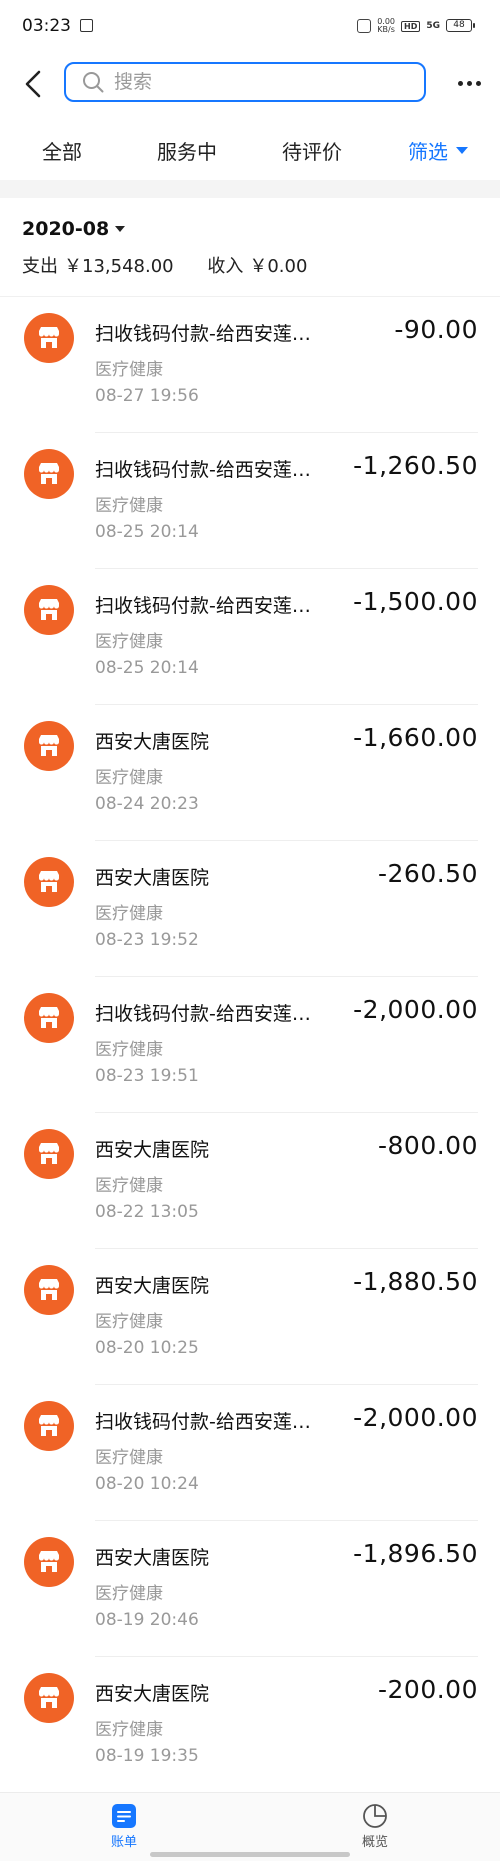 This screenshot has width=500, height=1861. Describe the element at coordinates (250, 189) in the screenshot. I see `section-divider` at that location.